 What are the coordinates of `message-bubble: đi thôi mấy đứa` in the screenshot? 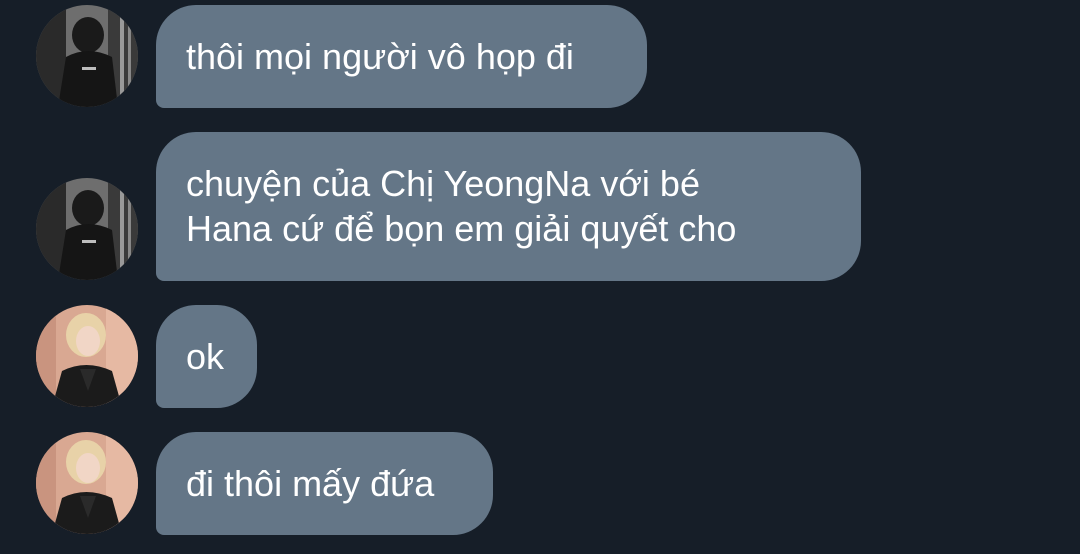 It's located at (324, 483).